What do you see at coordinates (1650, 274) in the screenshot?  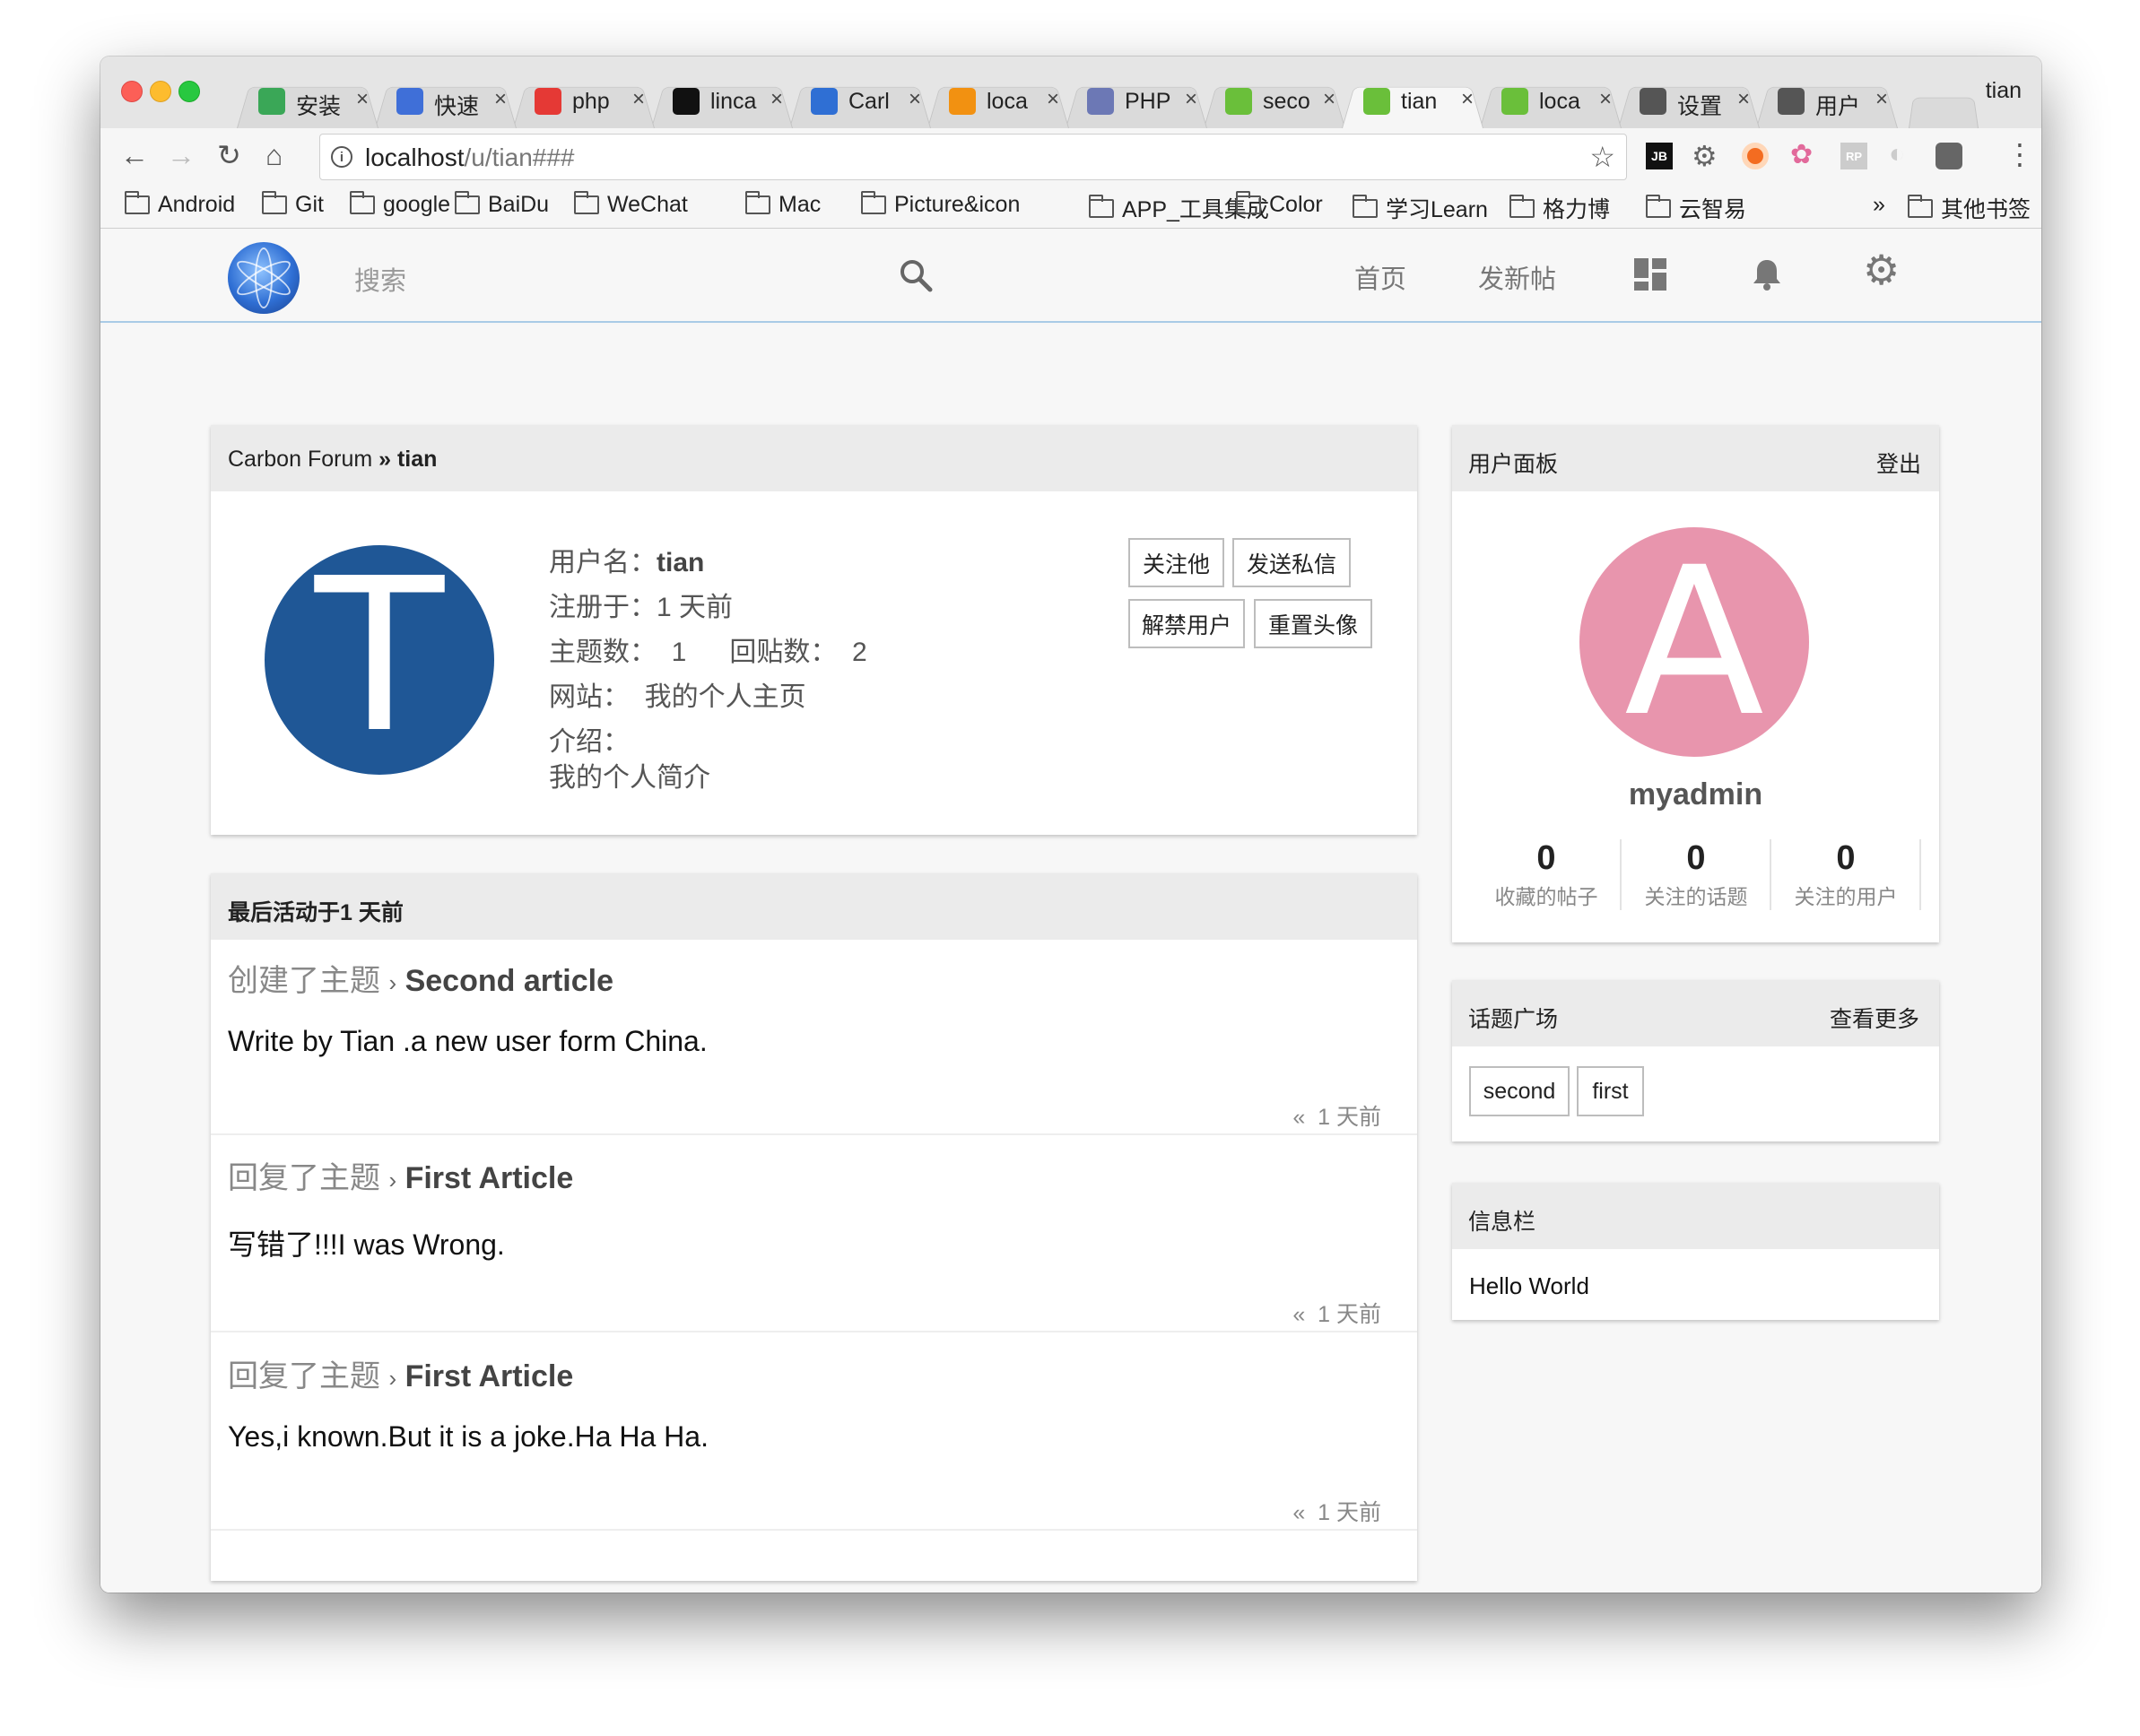 I see `dashboard-icon` at bounding box center [1650, 274].